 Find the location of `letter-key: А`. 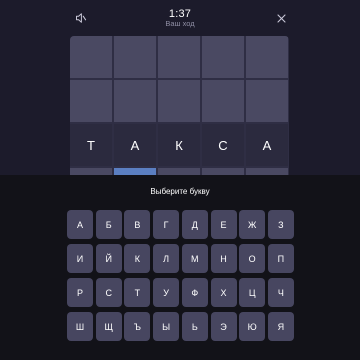

letter-key: А is located at coordinates (80, 224).